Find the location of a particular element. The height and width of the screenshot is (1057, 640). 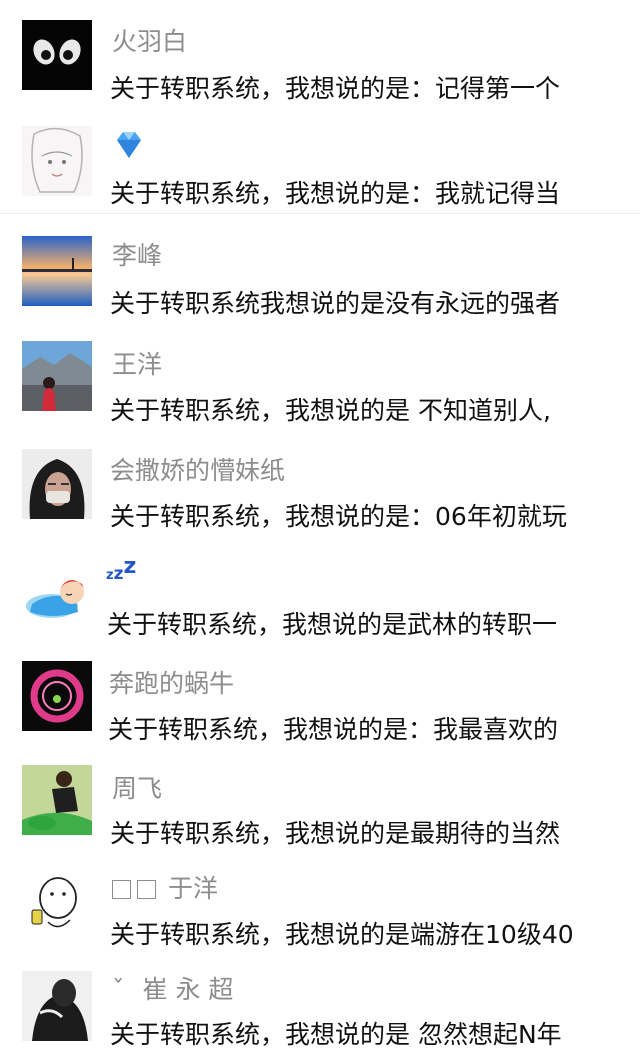

comment-text: 关于转职系统，我想说的是：记得第一个 is located at coordinates (335, 88).